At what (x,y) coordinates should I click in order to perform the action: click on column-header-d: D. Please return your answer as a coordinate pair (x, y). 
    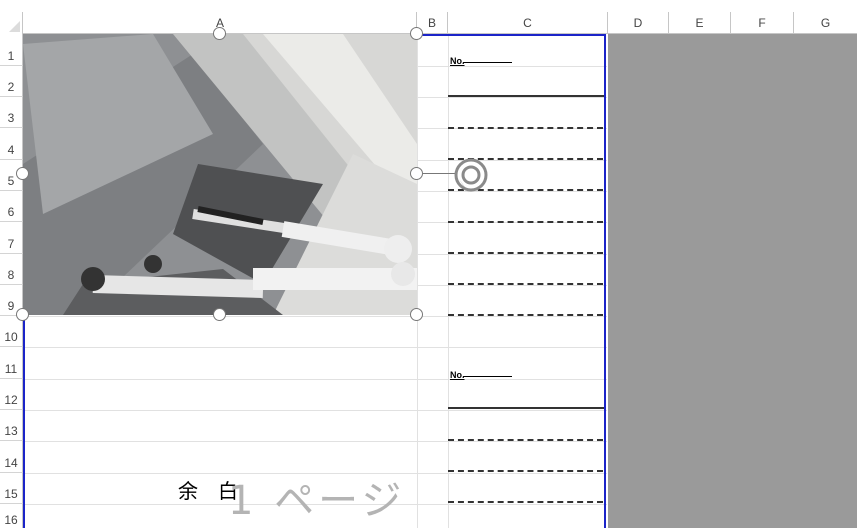
    Looking at the image, I should click on (638, 23).